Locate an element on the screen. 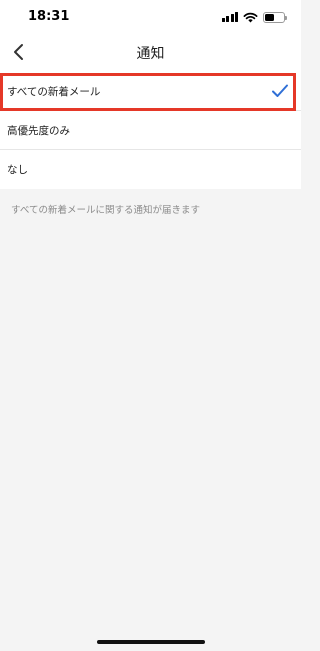 The width and height of the screenshot is (320, 651). option-label: すべての新着メール is located at coordinates (54, 92).